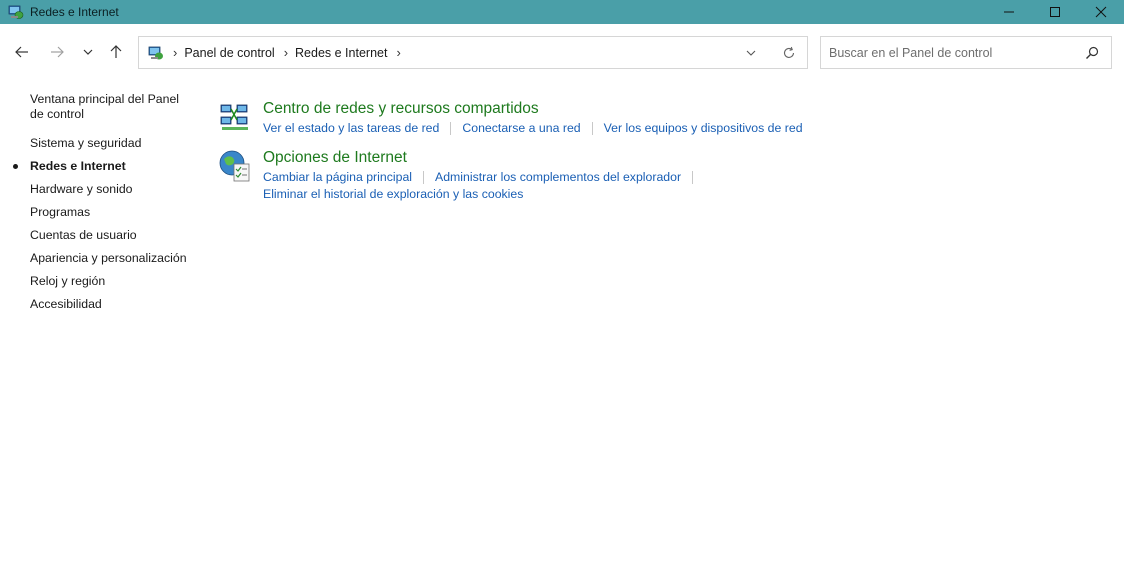  I want to click on refresh-button, so click(789, 53).